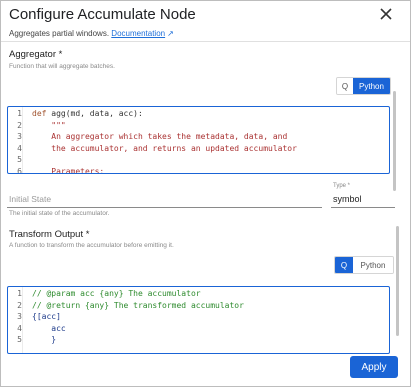 The width and height of the screenshot is (411, 387). Describe the element at coordinates (344, 265) in the screenshot. I see `transform-q-option: Q` at that location.